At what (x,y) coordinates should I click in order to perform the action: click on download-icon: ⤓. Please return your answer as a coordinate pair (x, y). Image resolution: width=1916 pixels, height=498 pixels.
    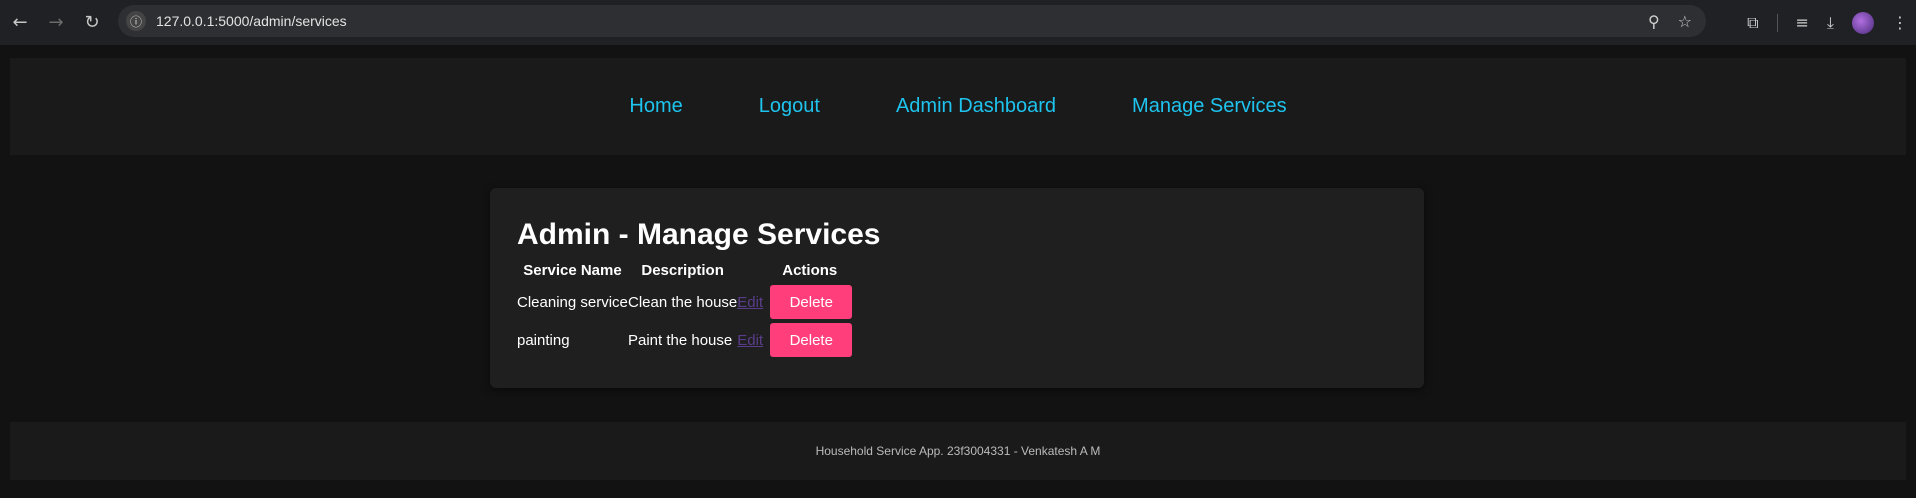
    Looking at the image, I should click on (1830, 23).